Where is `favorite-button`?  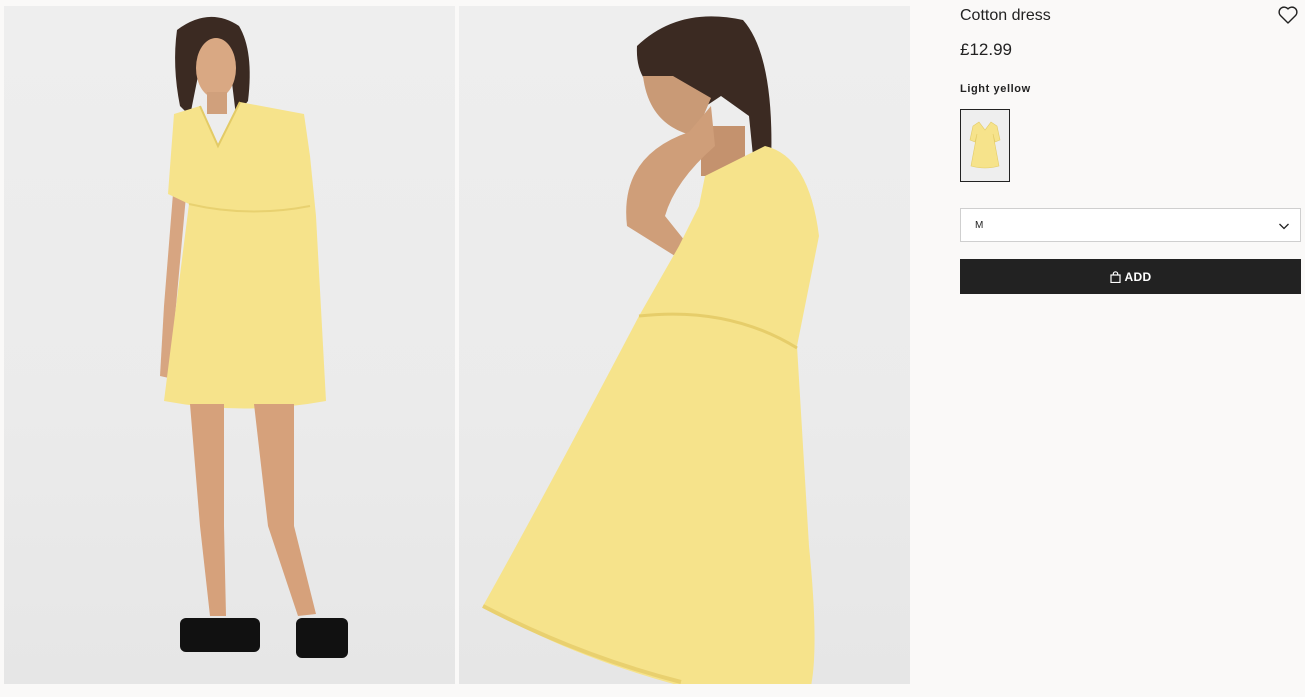 favorite-button is located at coordinates (1288, 17).